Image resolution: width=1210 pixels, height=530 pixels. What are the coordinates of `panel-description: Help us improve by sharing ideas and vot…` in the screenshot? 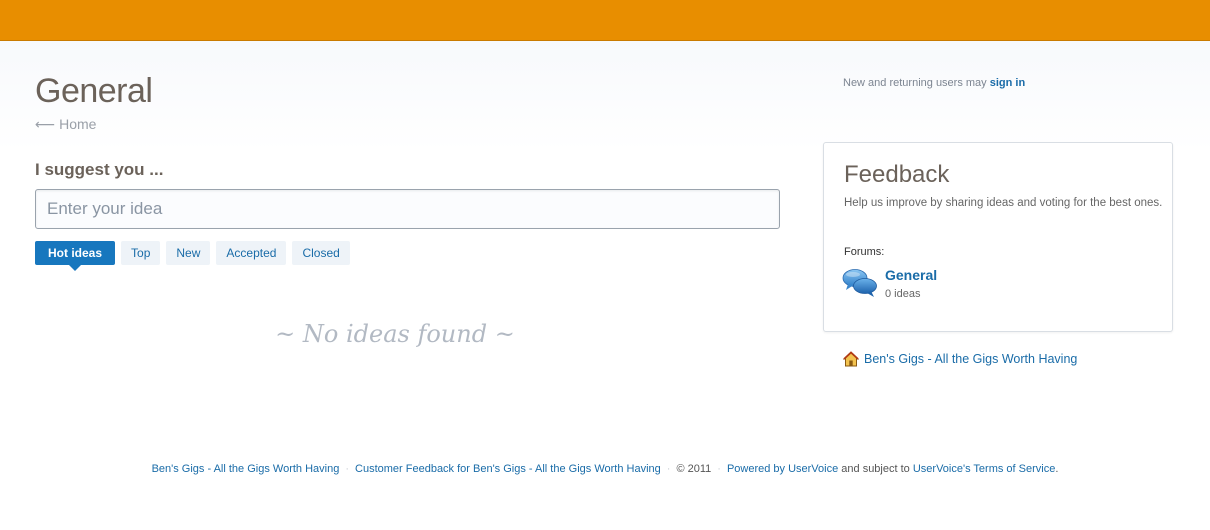 It's located at (1003, 203).